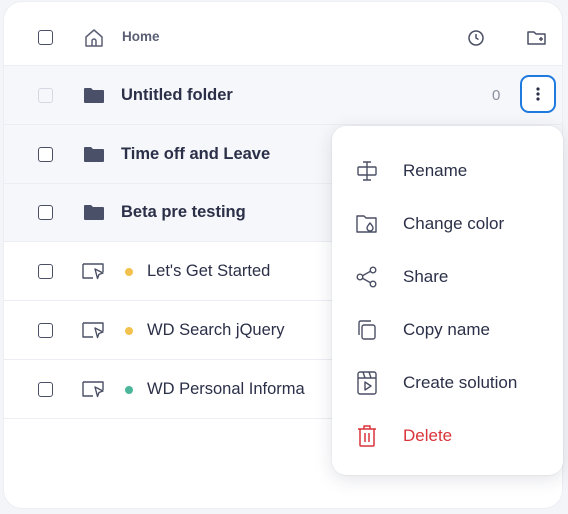 This screenshot has width=568, height=514. Describe the element at coordinates (367, 383) in the screenshot. I see `solution-icon` at that location.